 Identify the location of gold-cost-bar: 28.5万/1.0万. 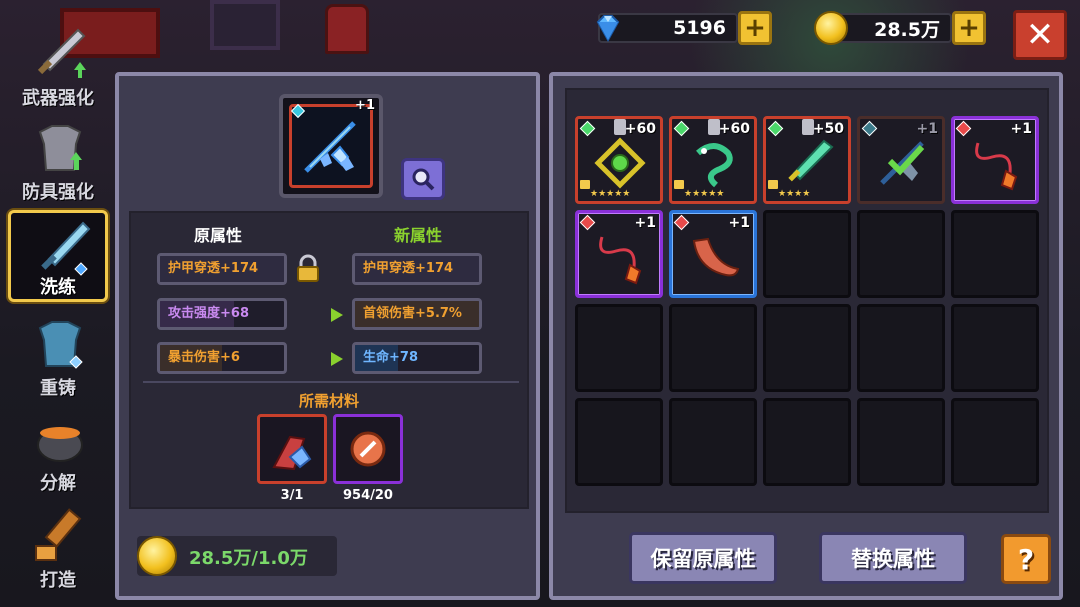
(237, 556).